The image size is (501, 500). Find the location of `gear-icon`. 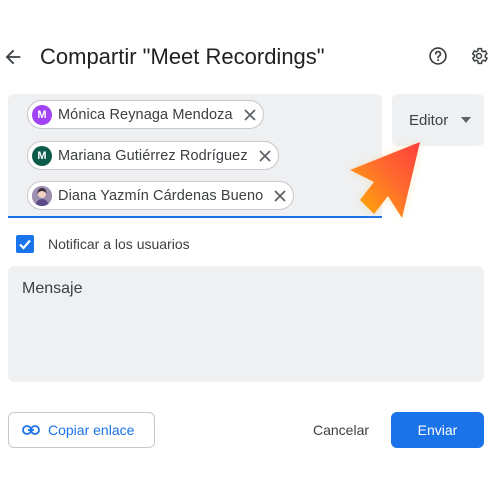

gear-icon is located at coordinates (479, 56).